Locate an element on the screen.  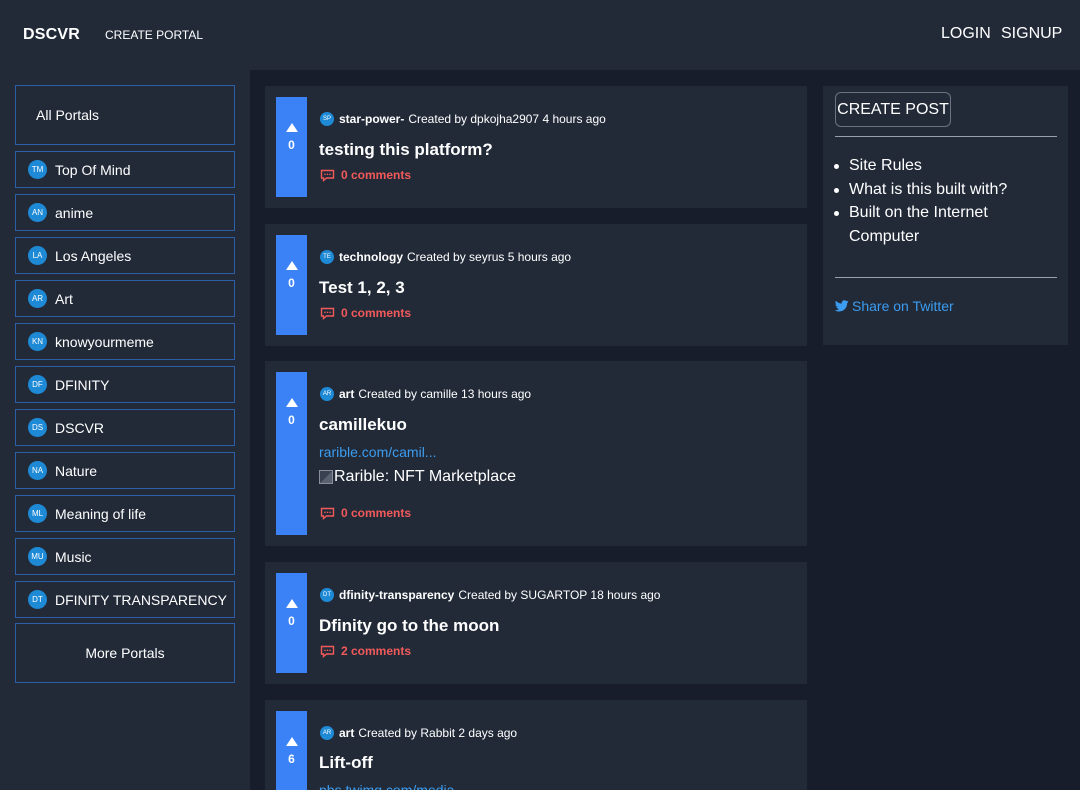
sidebar-item-top-of-mind: TM Top Of Mind is located at coordinates (125, 169).